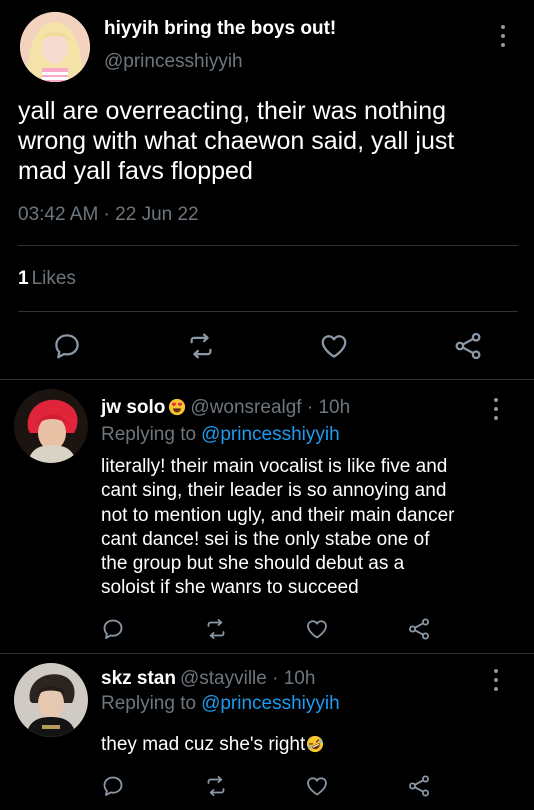 This screenshot has height=810, width=534. I want to click on user-avatar-pink-hair, so click(55, 47).